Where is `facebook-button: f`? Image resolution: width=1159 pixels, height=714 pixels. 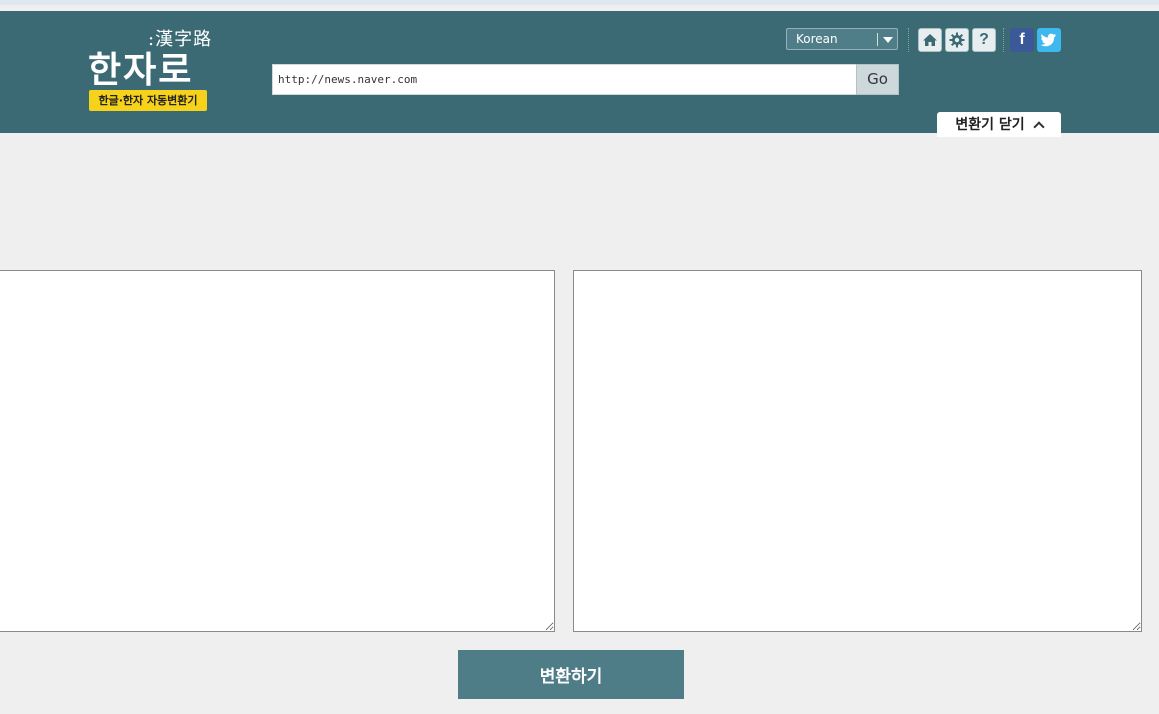 facebook-button: f is located at coordinates (1022, 40).